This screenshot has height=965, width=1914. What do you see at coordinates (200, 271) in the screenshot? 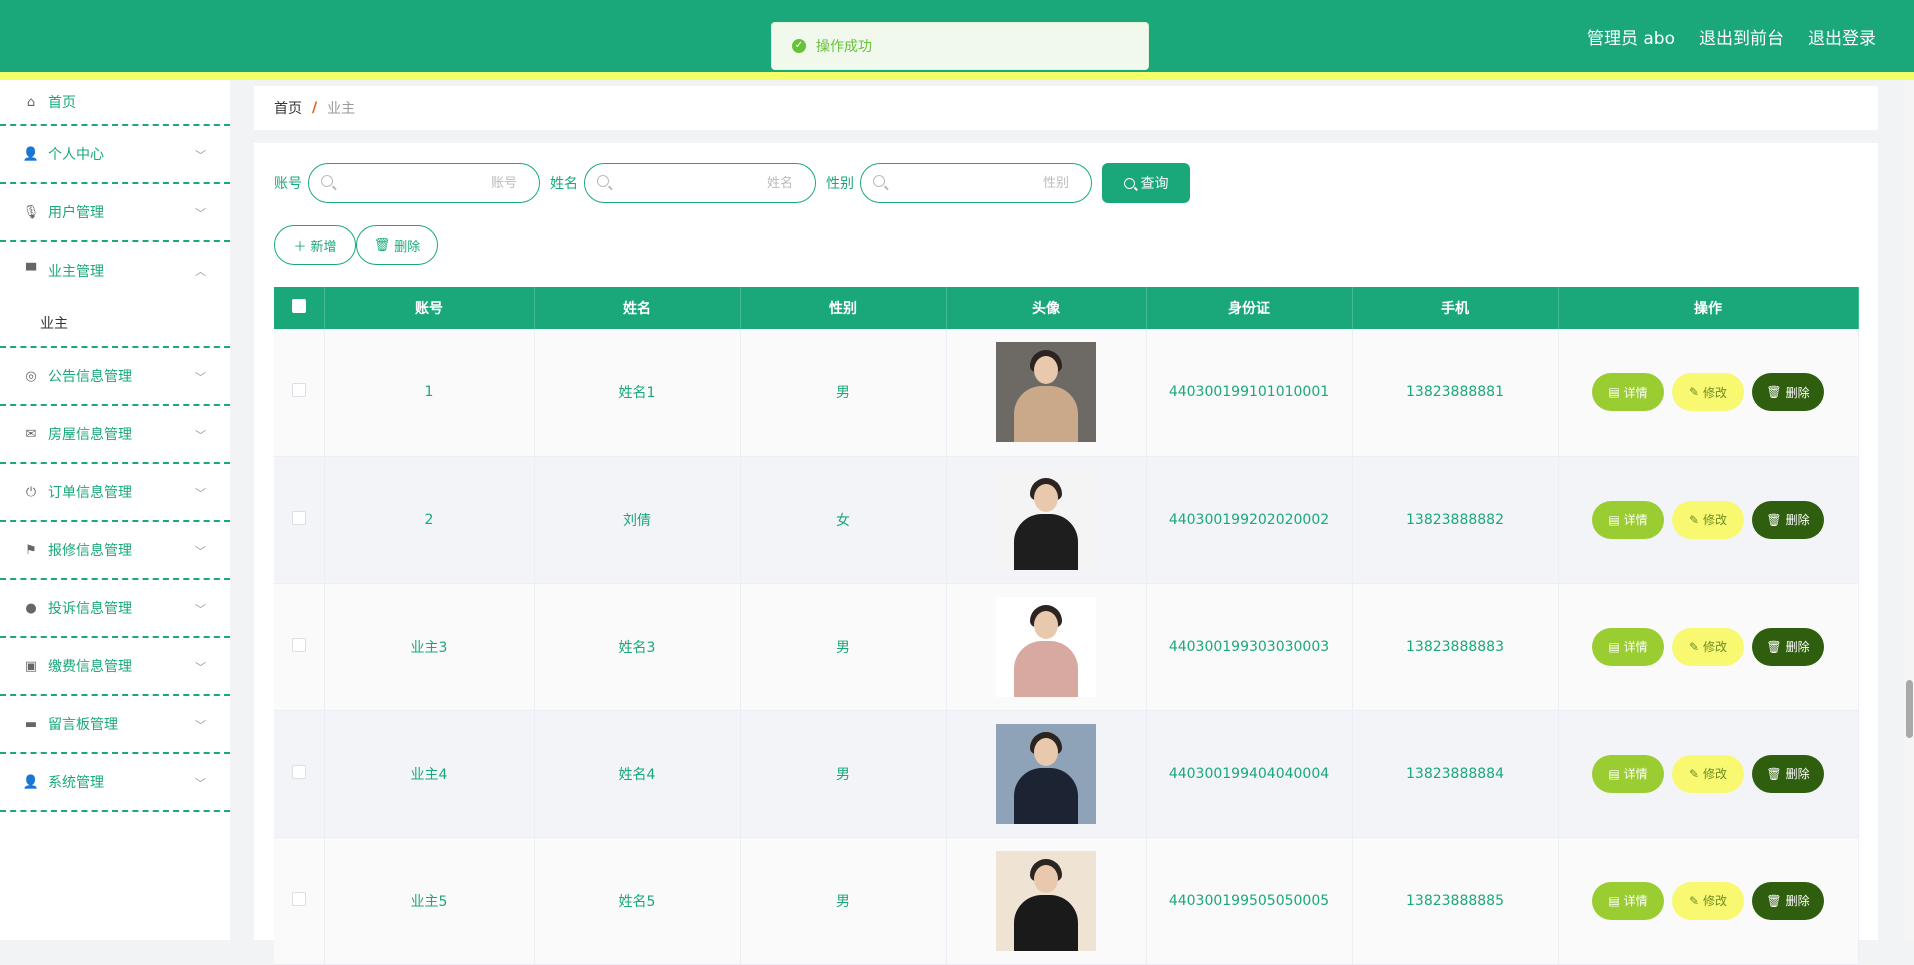
I see `chevron-up-icon: ︿` at bounding box center [200, 271].